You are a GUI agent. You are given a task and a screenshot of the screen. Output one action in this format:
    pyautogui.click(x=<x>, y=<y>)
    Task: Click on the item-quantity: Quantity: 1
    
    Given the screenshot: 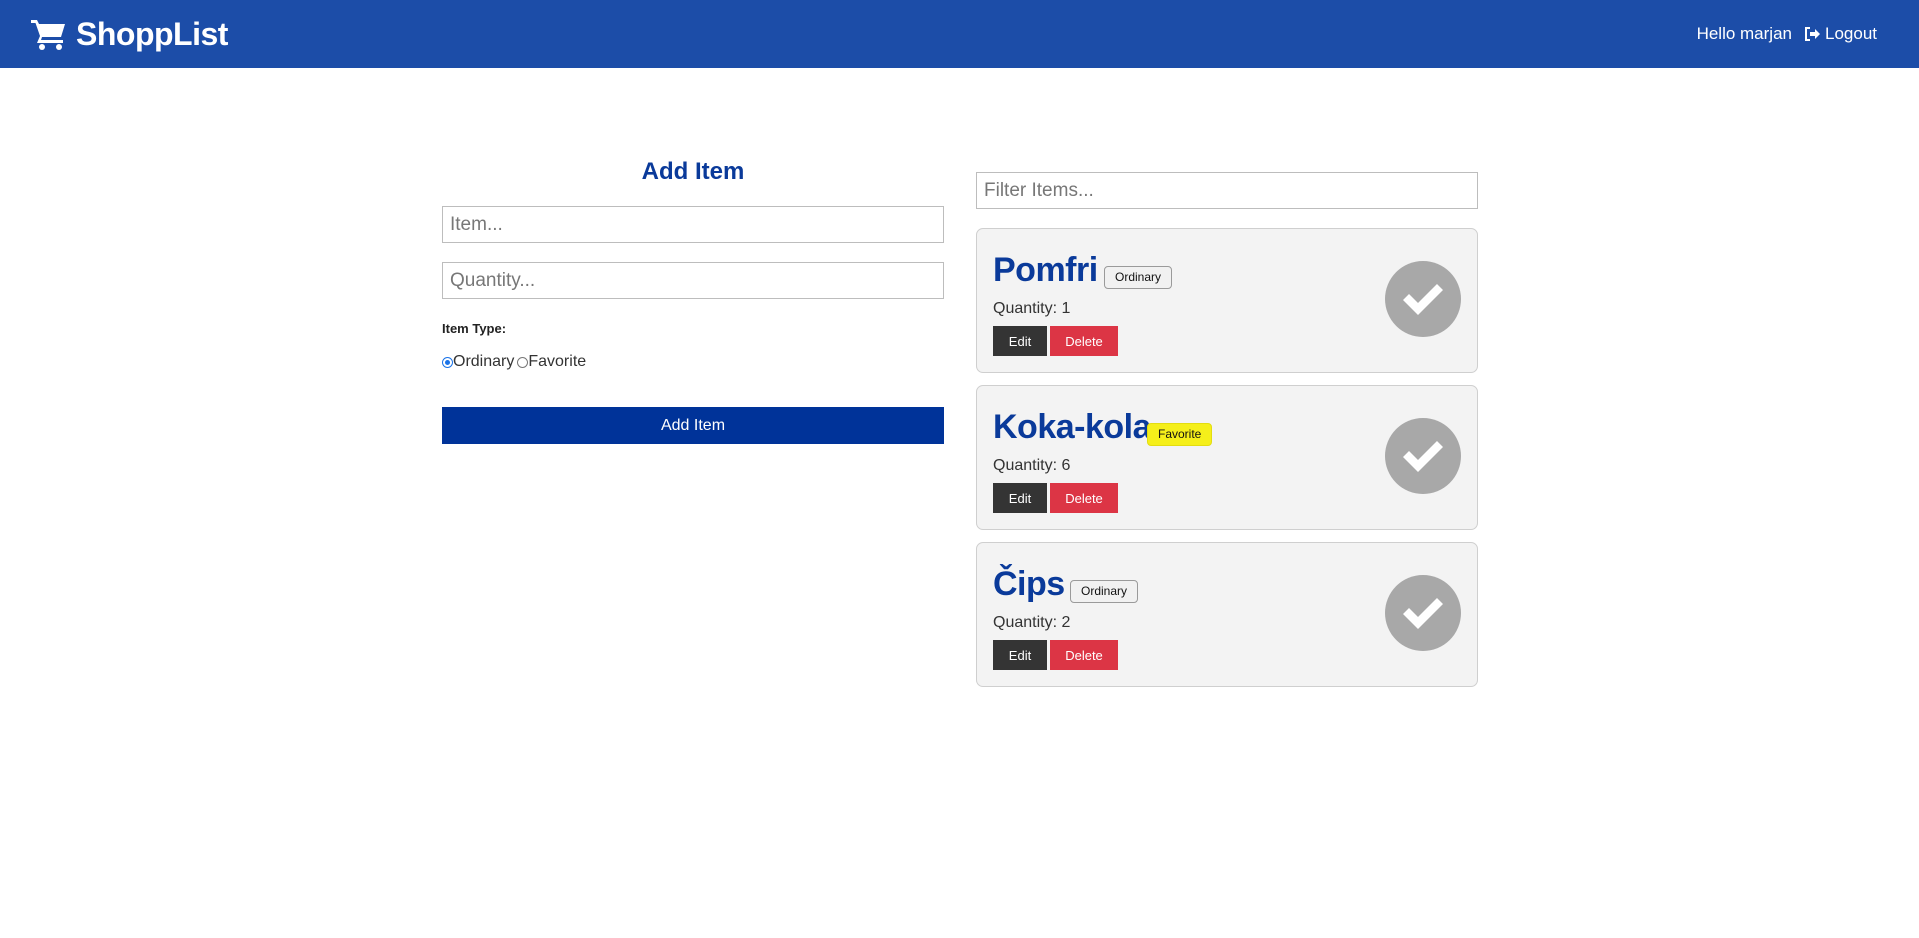 What is the action you would take?
    pyautogui.click(x=1032, y=308)
    